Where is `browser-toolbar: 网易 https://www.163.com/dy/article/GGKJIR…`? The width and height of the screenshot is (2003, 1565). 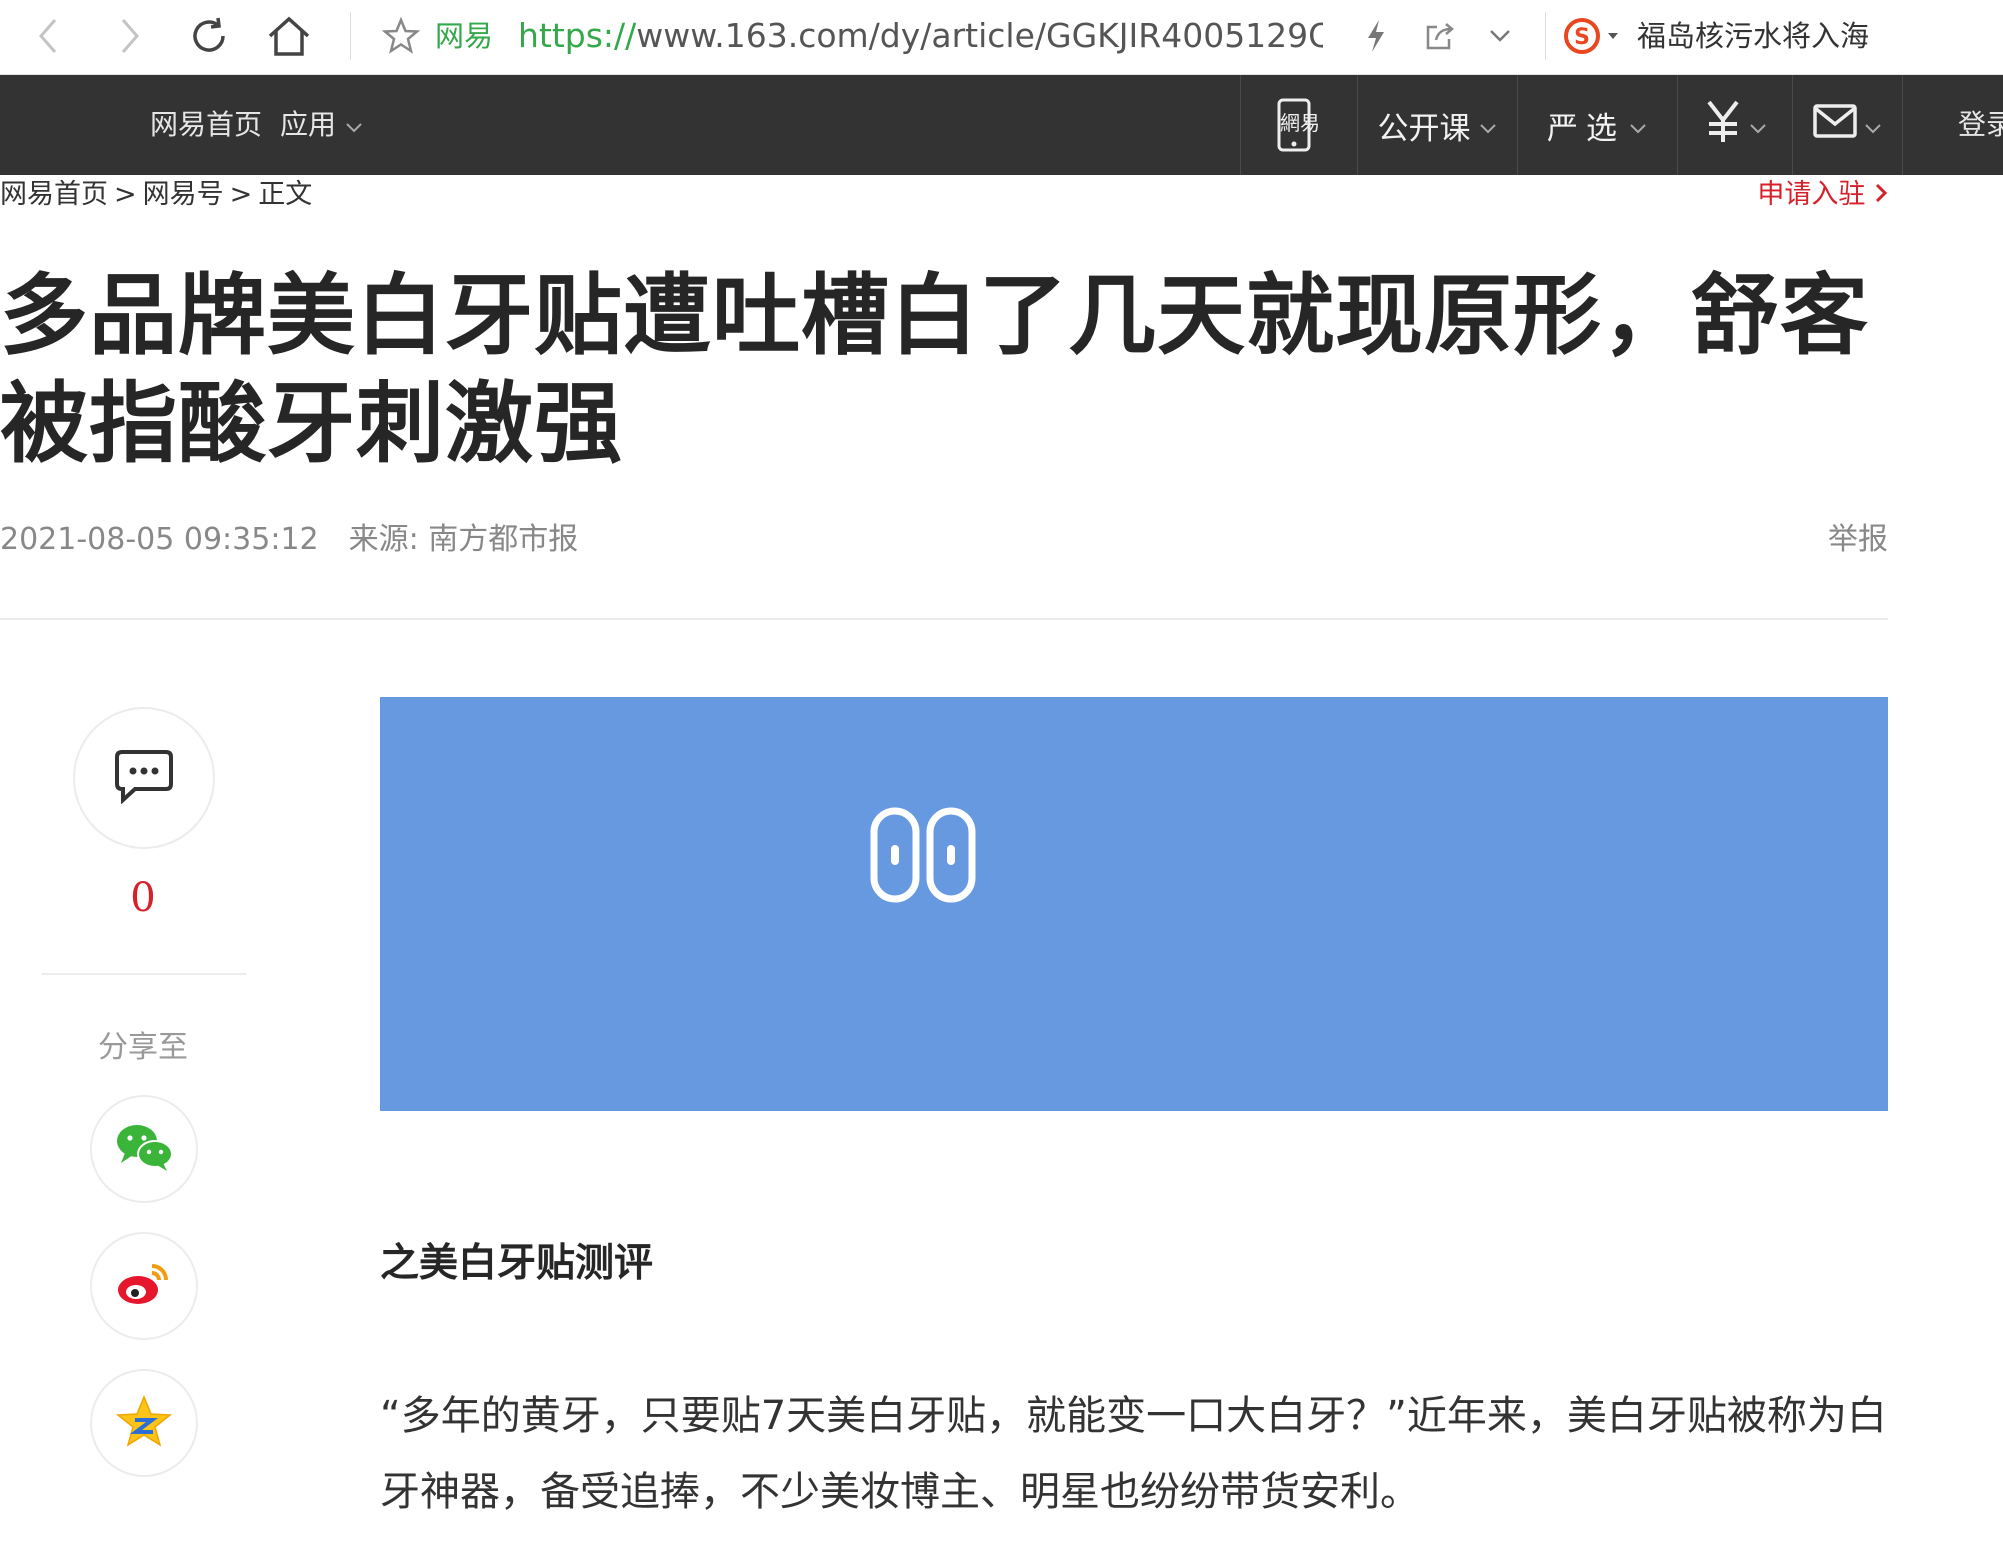 browser-toolbar: 网易 https://www.163.com/dy/article/GGKJIR… is located at coordinates (1001, 37).